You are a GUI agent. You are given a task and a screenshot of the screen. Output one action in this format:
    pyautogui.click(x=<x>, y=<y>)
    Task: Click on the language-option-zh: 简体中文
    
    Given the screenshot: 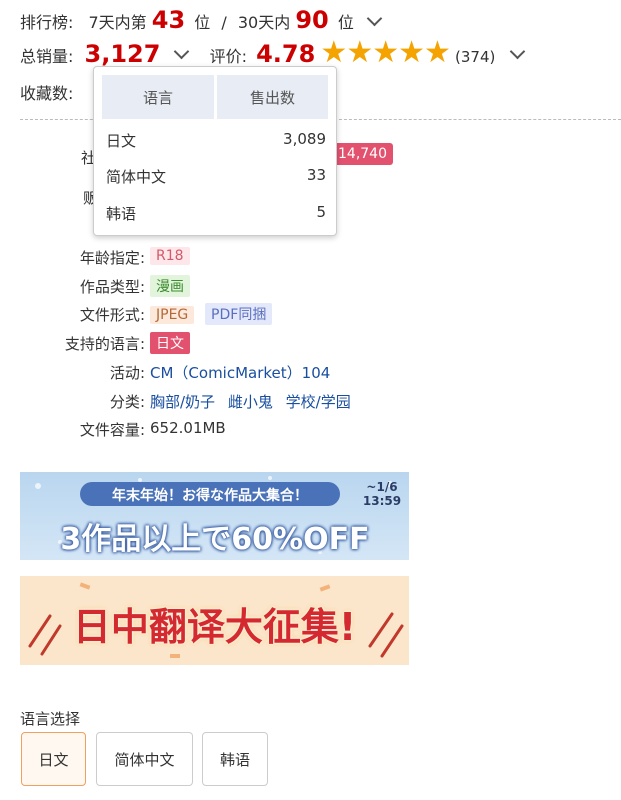 What is the action you would take?
    pyautogui.click(x=144, y=759)
    